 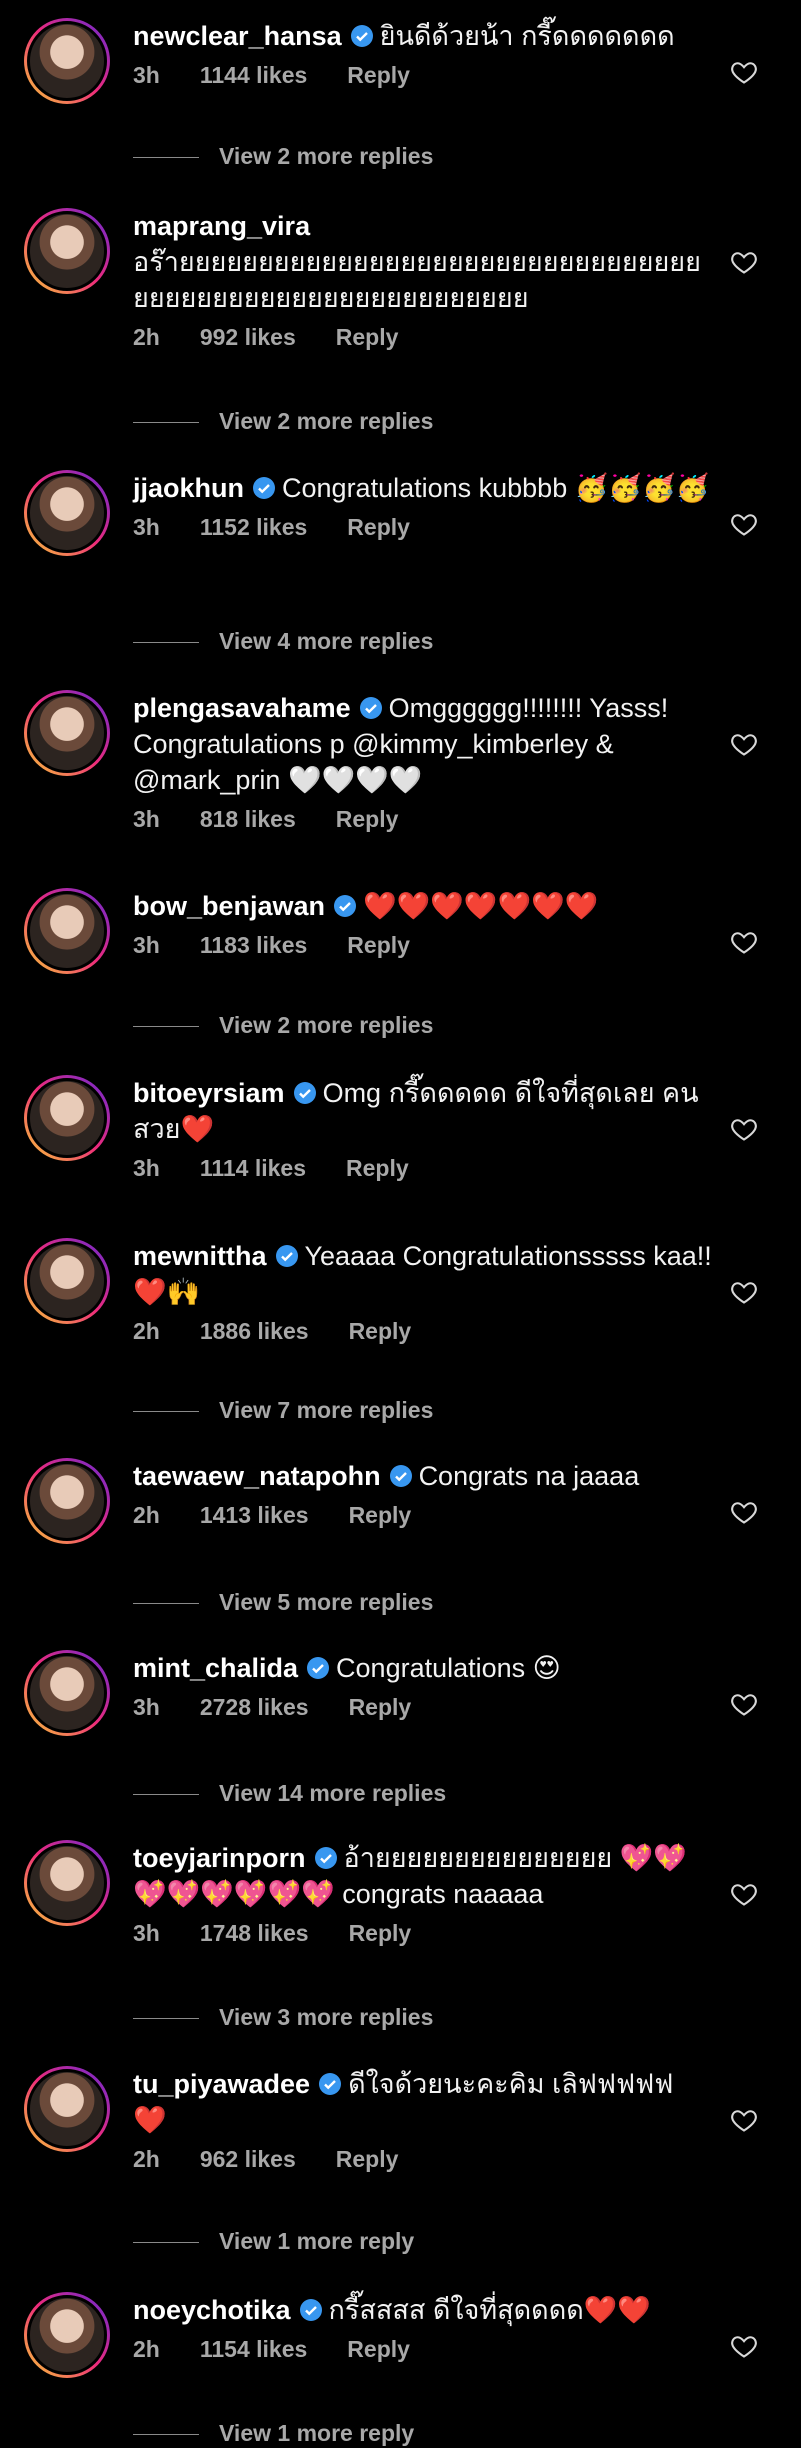 I want to click on view-more-replies-button: View 3 more replies, so click(x=283, y=2017).